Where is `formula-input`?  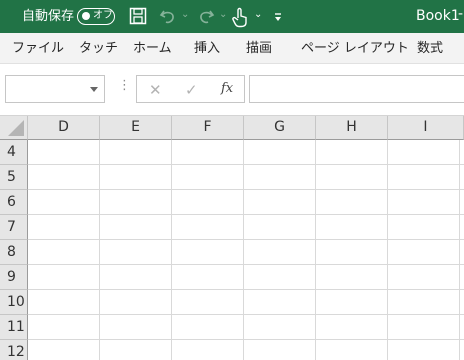
formula-input is located at coordinates (356, 89).